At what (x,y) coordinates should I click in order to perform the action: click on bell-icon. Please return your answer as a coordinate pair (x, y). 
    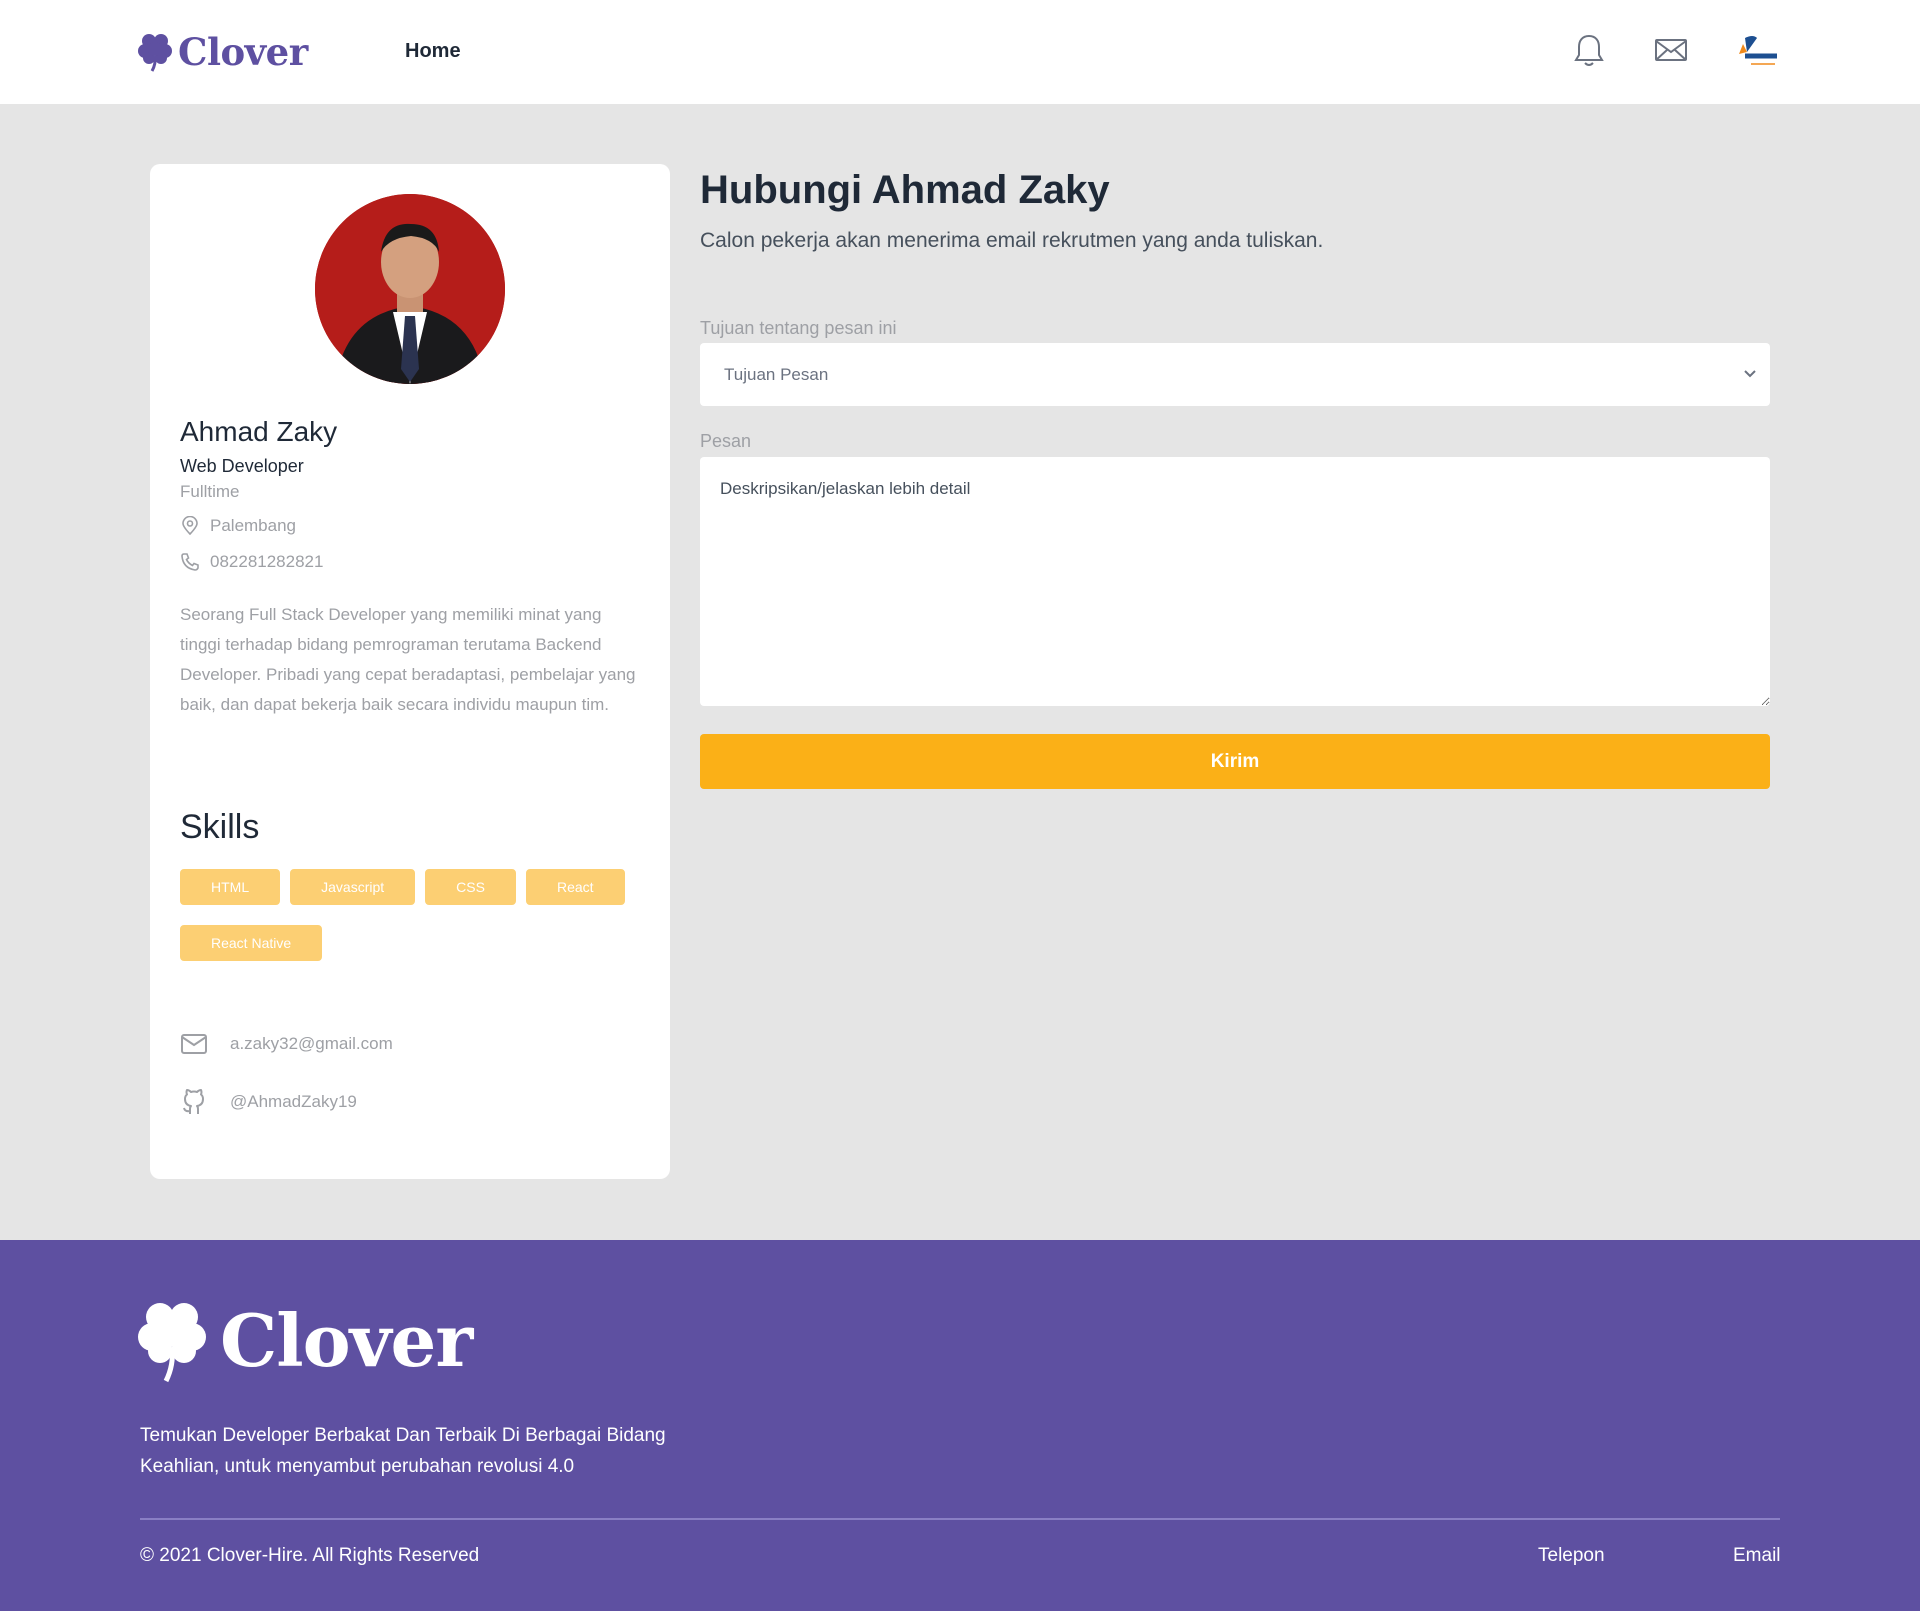
    Looking at the image, I should click on (1589, 50).